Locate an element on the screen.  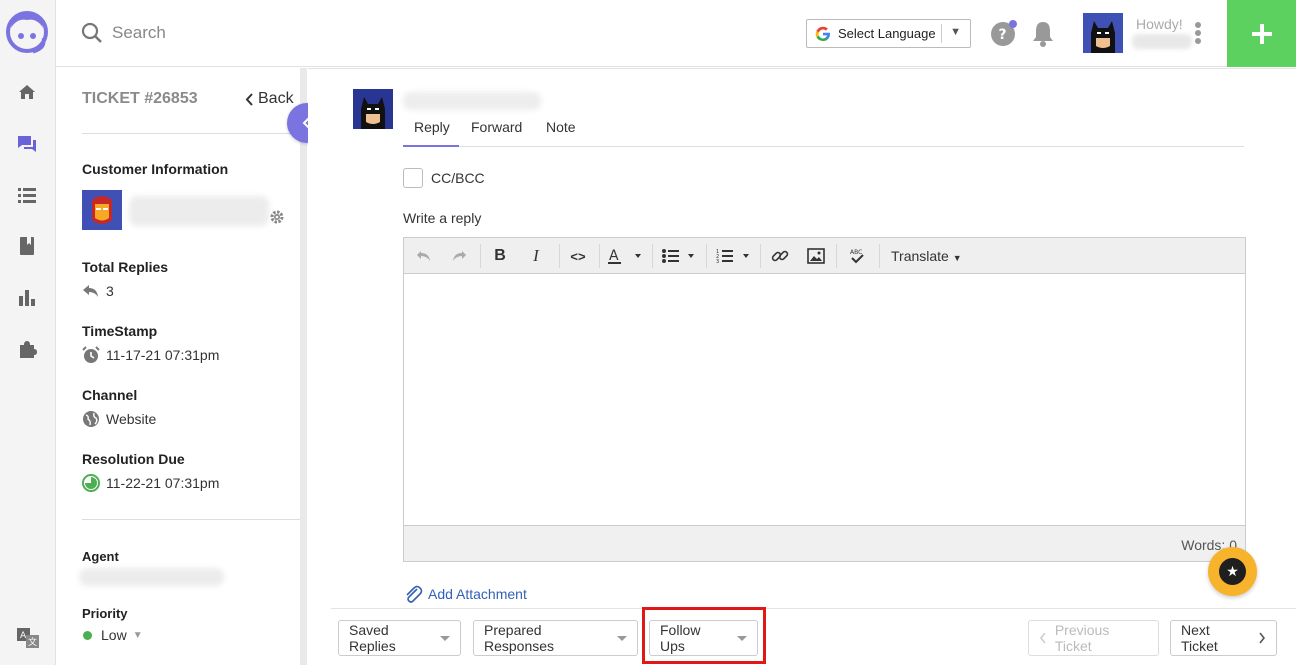
back-link: Back is located at coordinates (269, 99).